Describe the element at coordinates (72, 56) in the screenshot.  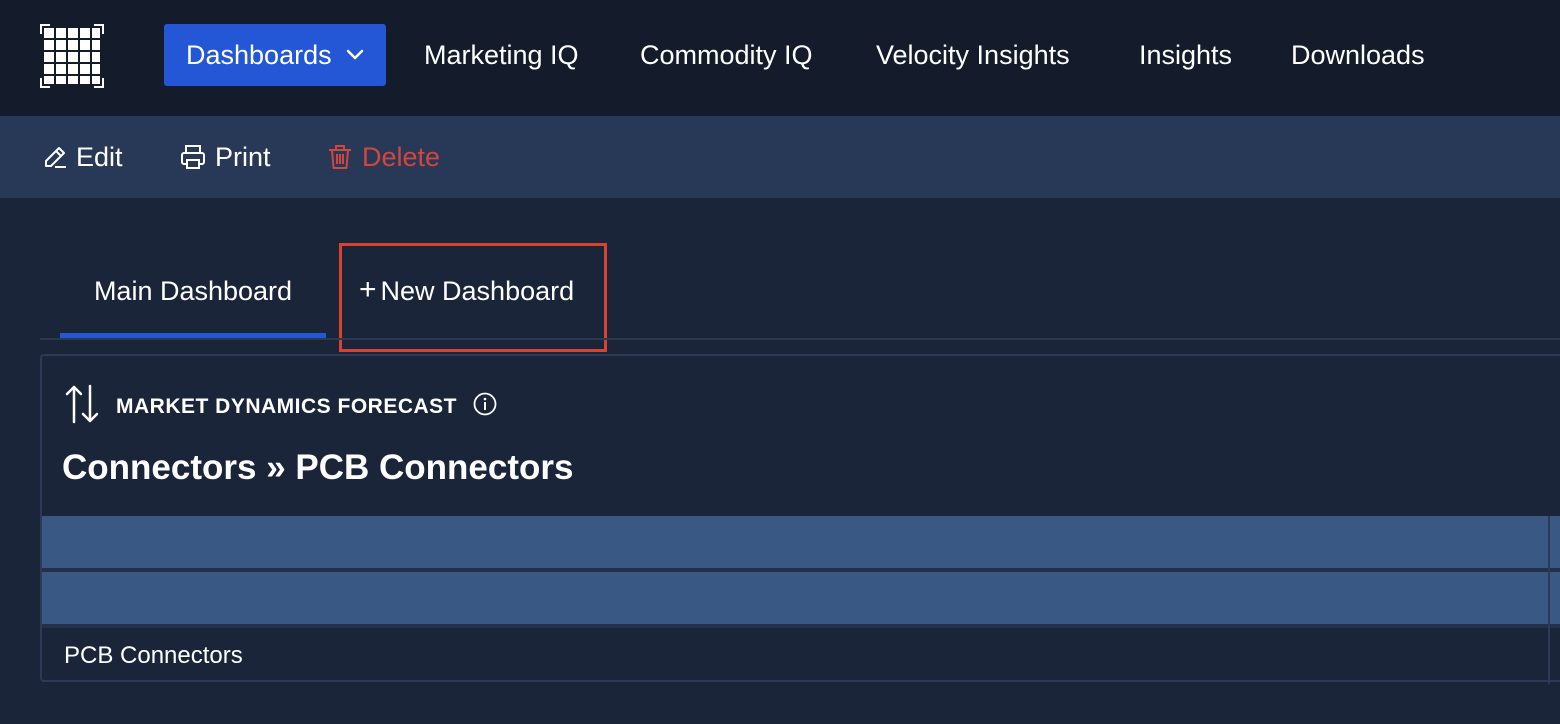
I see `grid-logo-icon` at that location.